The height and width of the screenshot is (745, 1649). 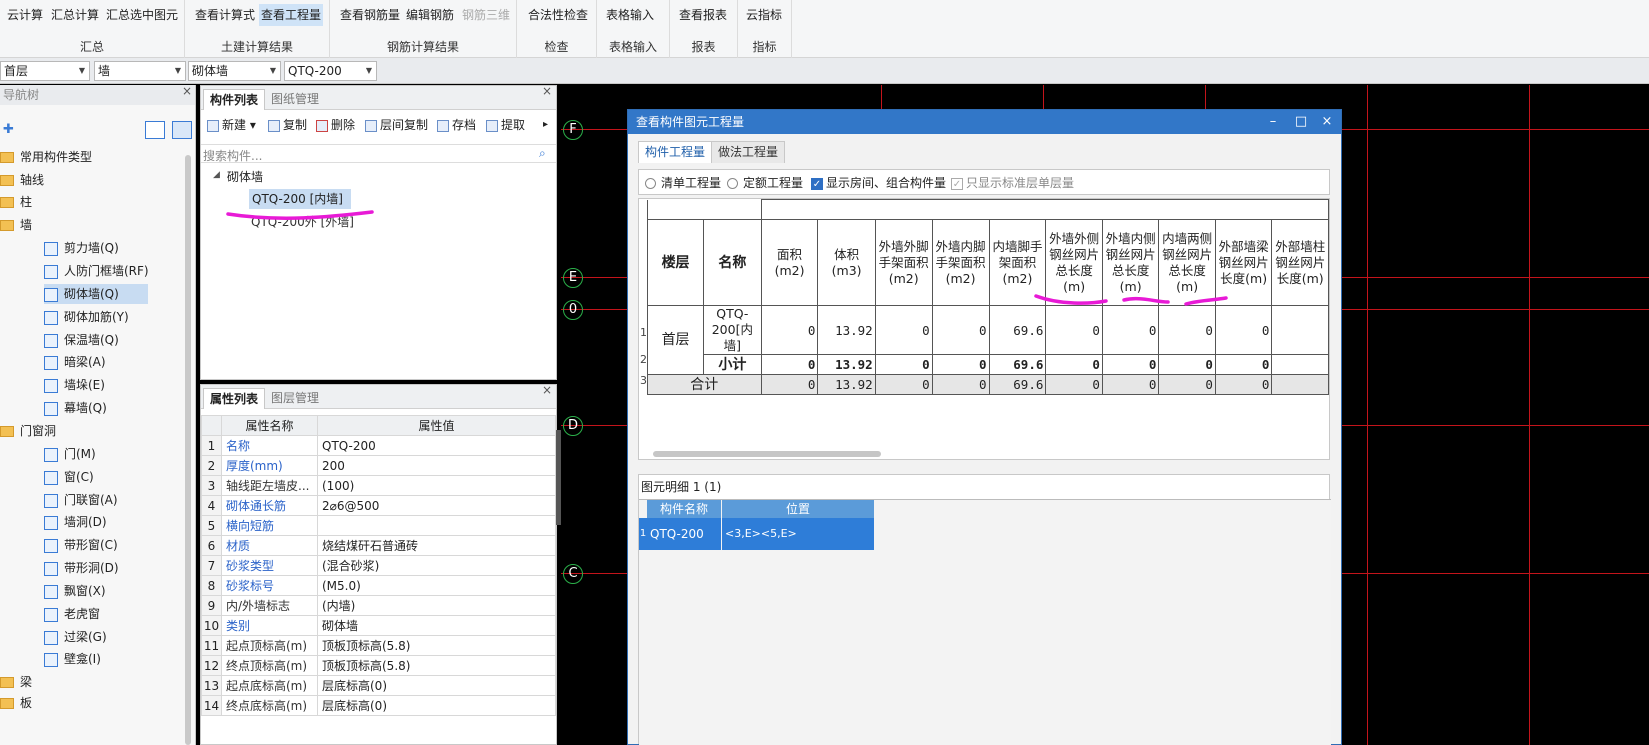 I want to click on property-row: 7 砂浆类型 (混合砂浆), so click(x=378, y=565).